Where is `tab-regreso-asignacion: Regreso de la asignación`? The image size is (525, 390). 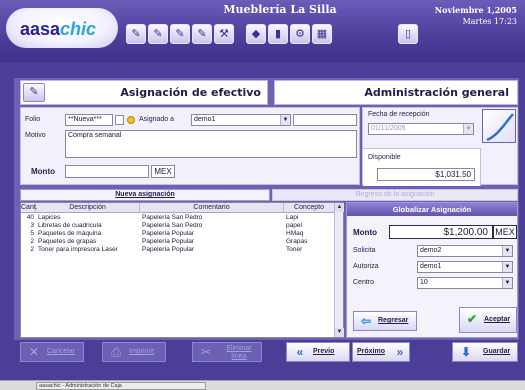 tab-regreso-asignacion: Regreso de la asignación is located at coordinates (395, 195).